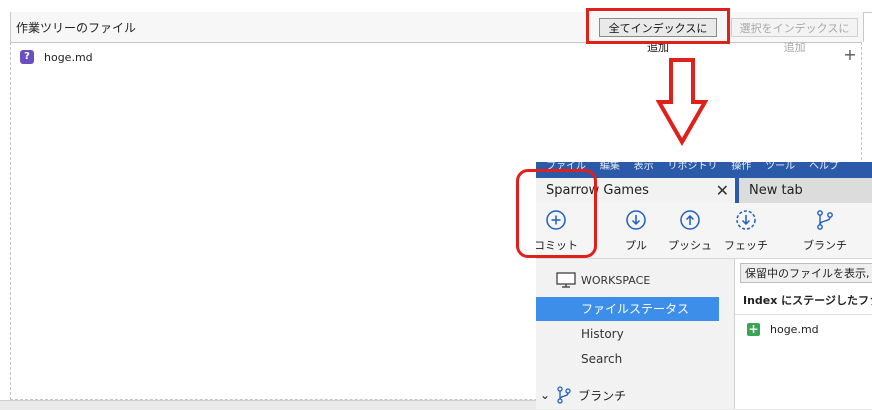  Describe the element at coordinates (850, 55) in the screenshot. I see `expand-plus-icon: +` at that location.